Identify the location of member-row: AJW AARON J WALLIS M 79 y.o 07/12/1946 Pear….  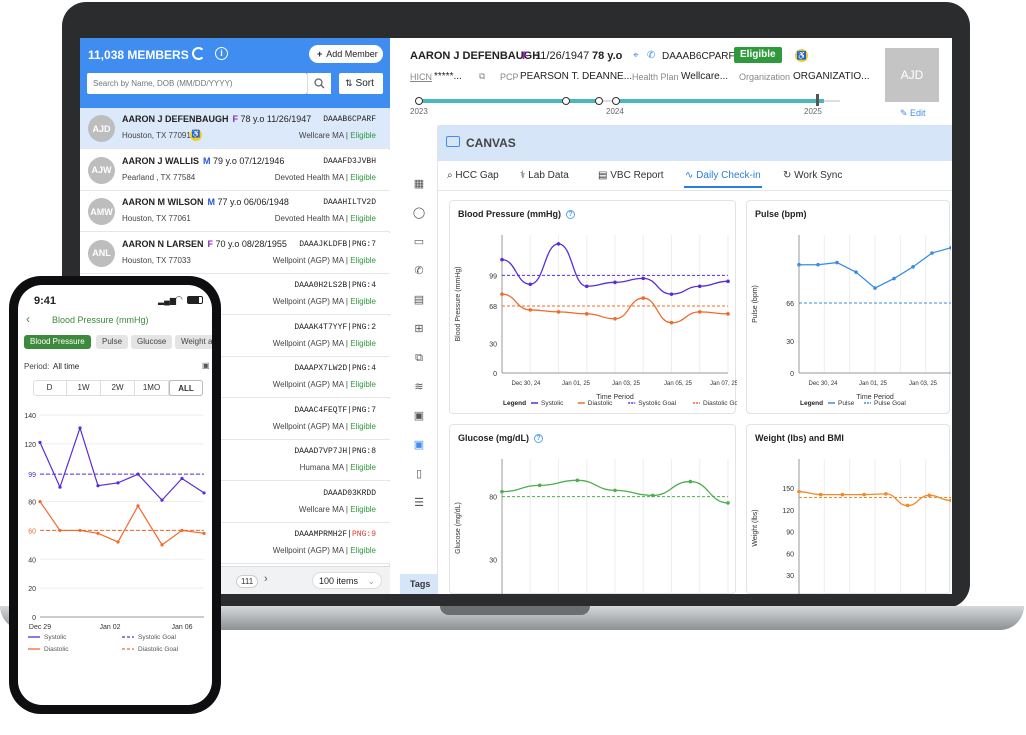
(235, 170).